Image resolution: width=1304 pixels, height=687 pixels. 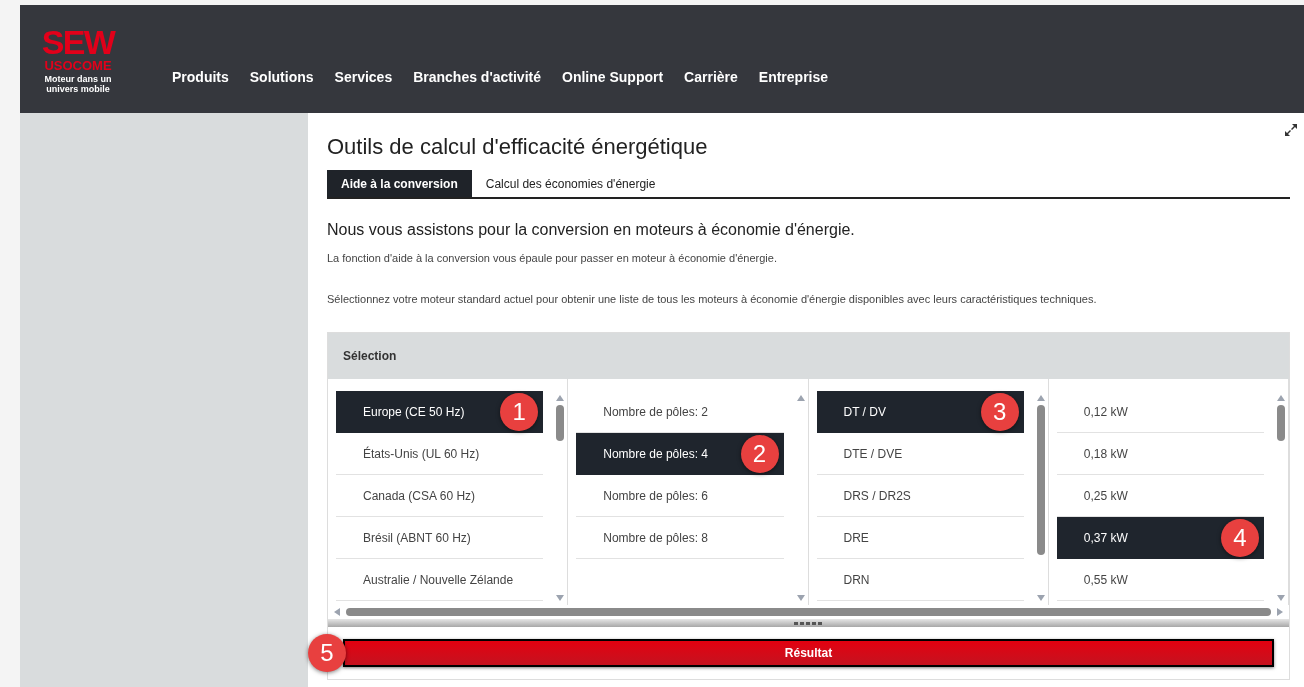 What do you see at coordinates (920, 496) in the screenshot?
I see `list-item: DRS / DR2S` at bounding box center [920, 496].